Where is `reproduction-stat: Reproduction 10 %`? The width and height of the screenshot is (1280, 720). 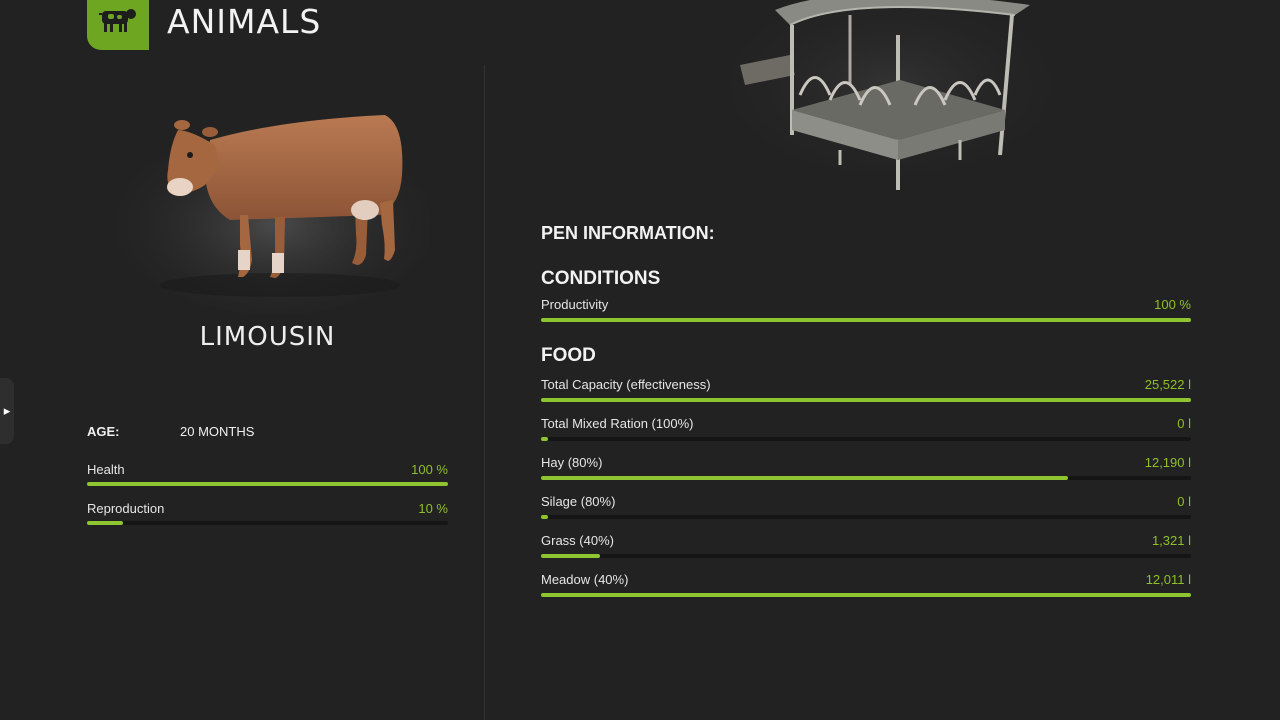
reproduction-stat: Reproduction 10 % is located at coordinates (267, 516).